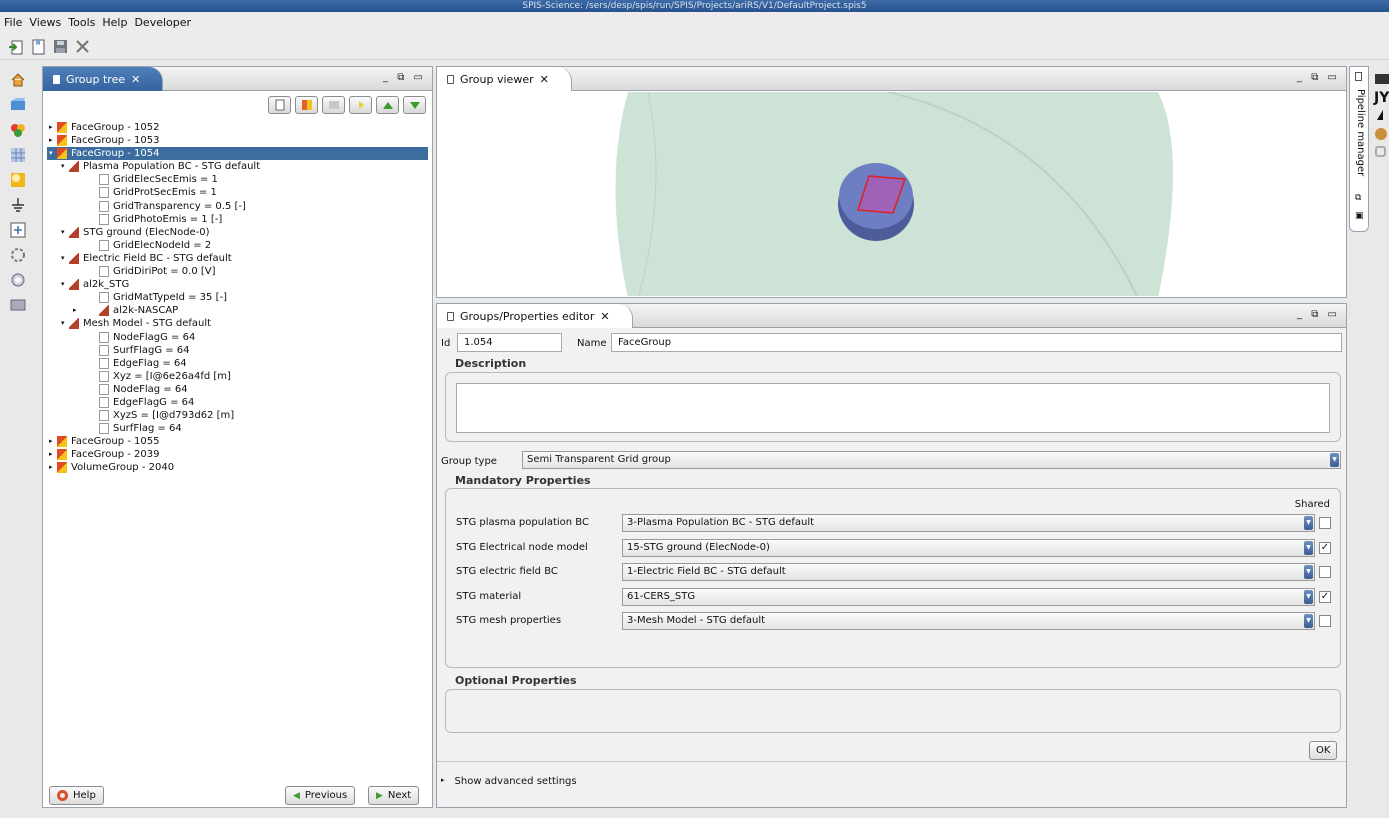 Image resolution: width=1389 pixels, height=818 pixels. What do you see at coordinates (968, 547) in the screenshot?
I see `property-select: 15-STG ground (ElecNode-0) ▼` at bounding box center [968, 547].